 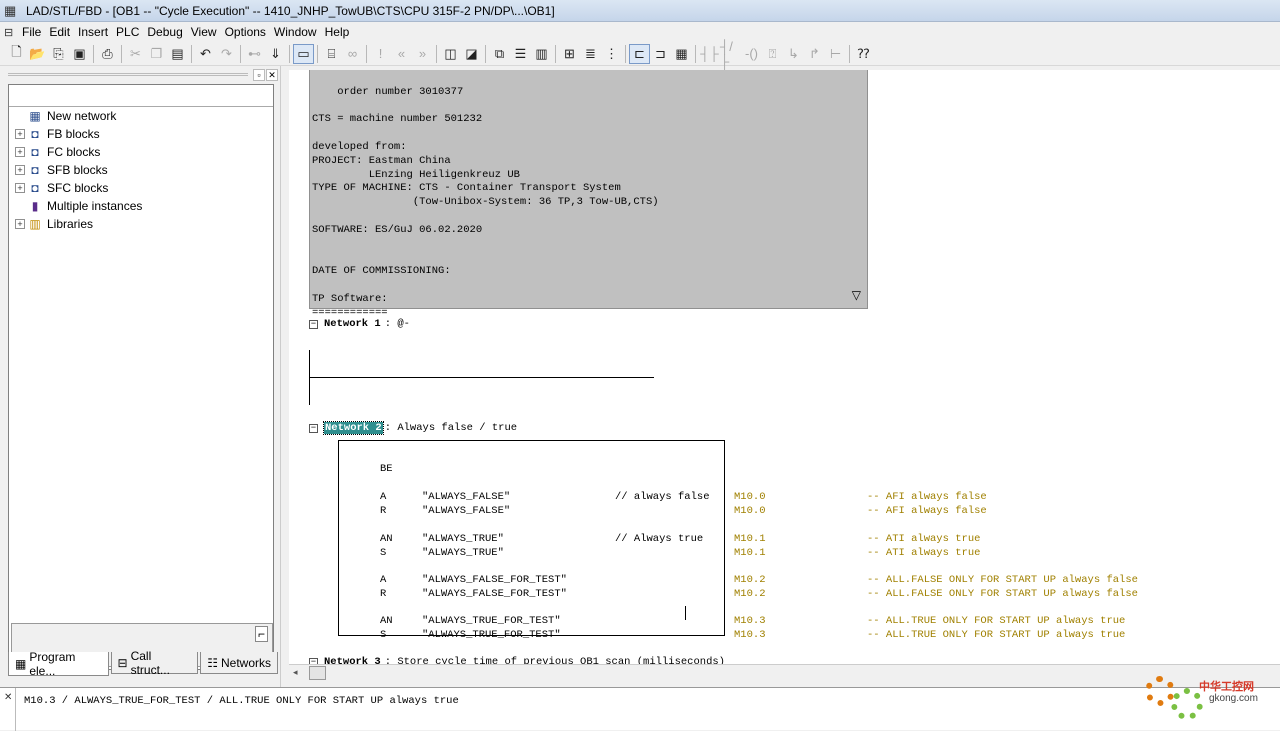 What do you see at coordinates (659, 539) in the screenshot?
I see `stl-line-comment: // Always true` at bounding box center [659, 539].